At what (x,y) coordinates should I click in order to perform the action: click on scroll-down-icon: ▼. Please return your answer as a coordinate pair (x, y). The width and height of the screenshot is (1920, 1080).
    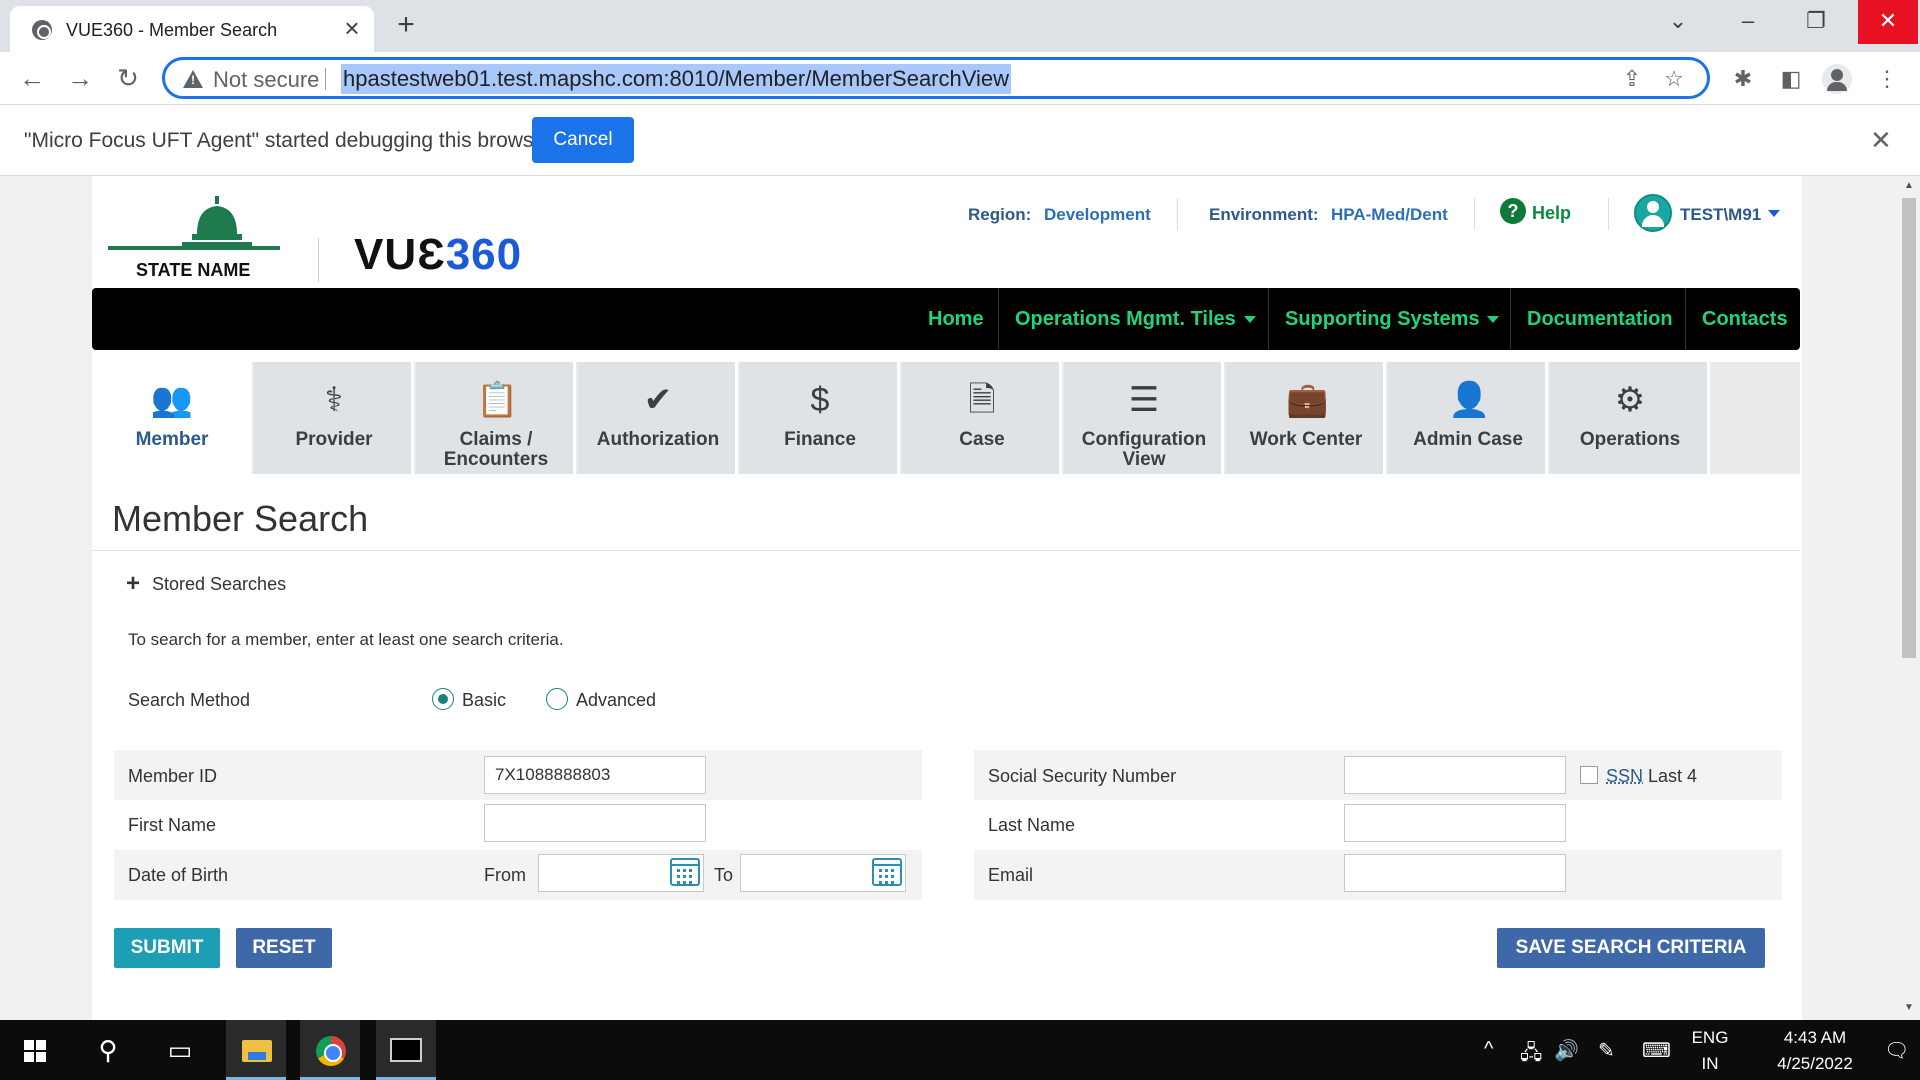
    Looking at the image, I should click on (1909, 1007).